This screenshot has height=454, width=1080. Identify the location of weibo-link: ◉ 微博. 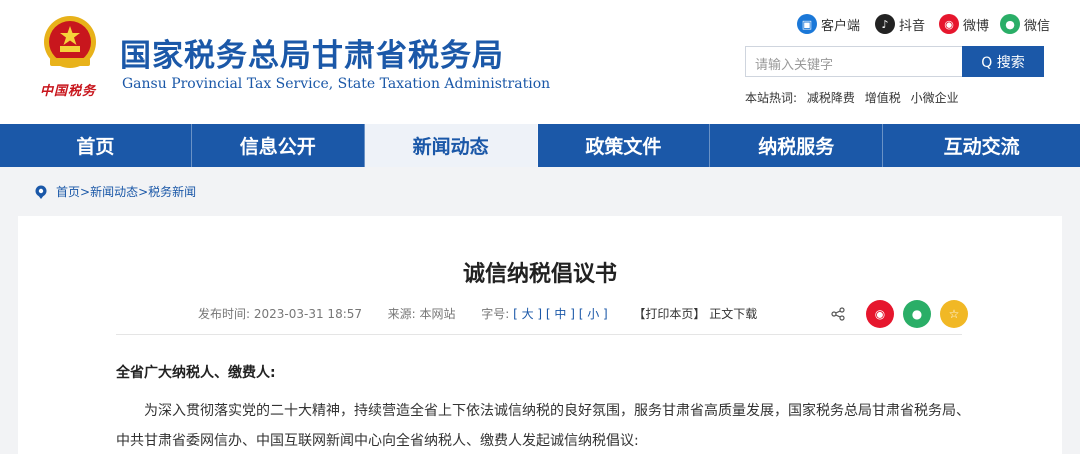
(964, 24).